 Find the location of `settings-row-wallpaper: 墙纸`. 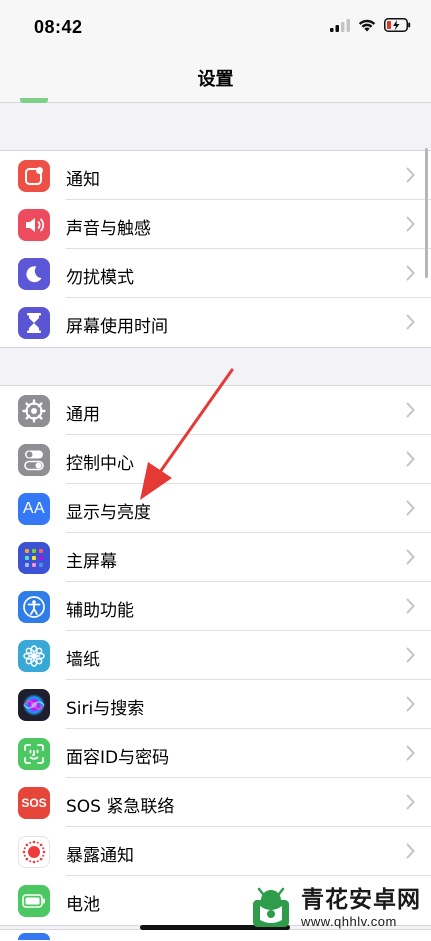

settings-row-wallpaper: 墙纸 is located at coordinates (215, 655).